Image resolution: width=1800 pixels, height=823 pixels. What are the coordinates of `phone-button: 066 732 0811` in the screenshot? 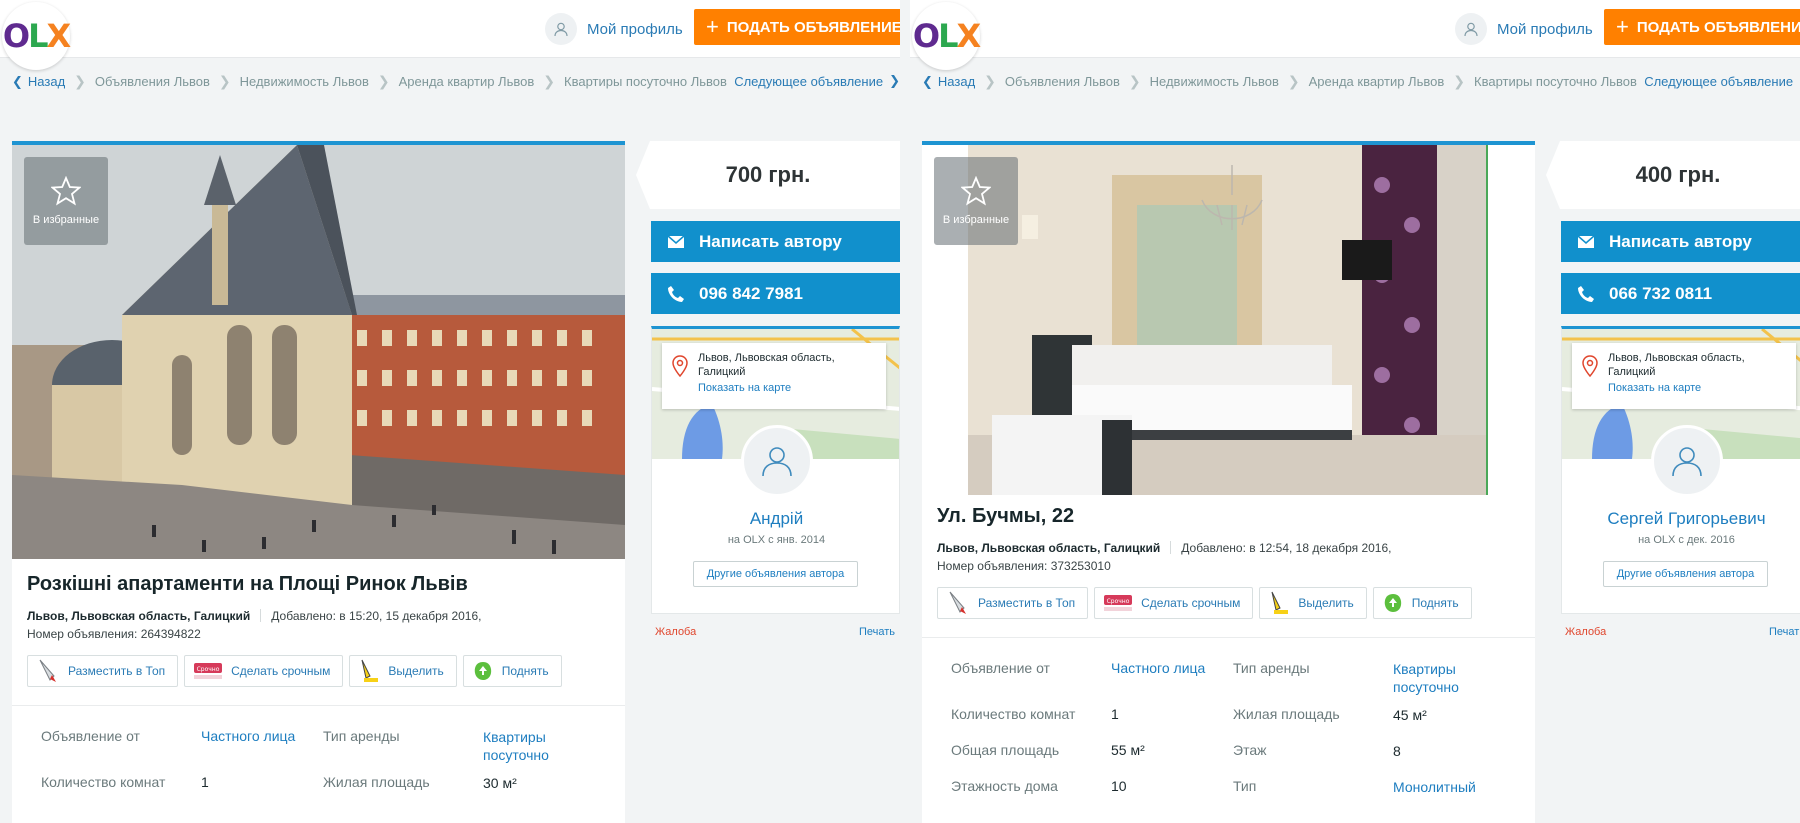 It's located at (1680, 293).